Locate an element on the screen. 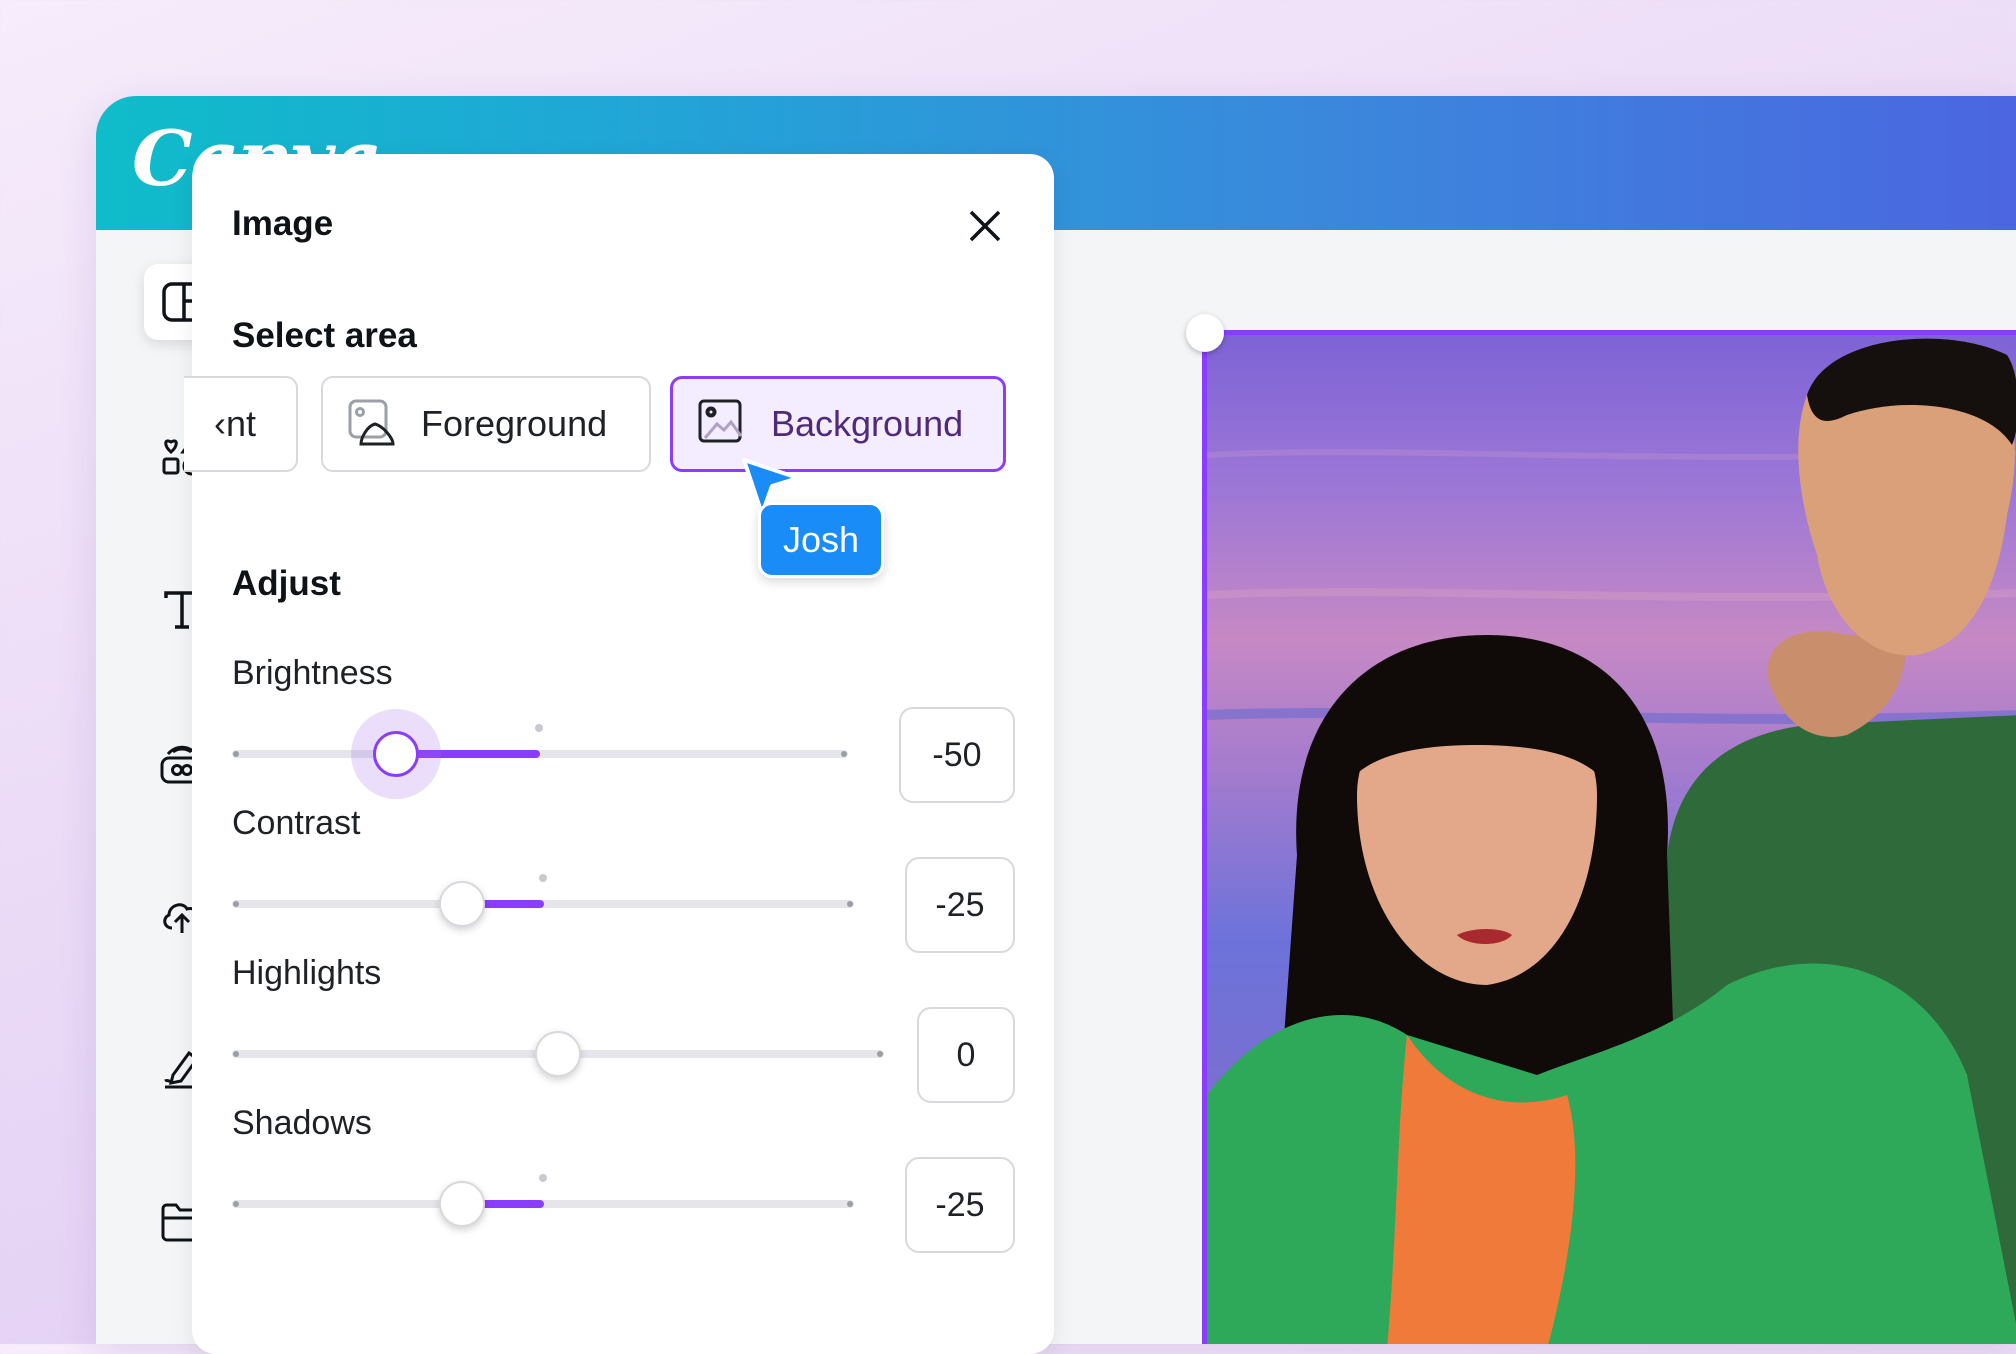 This screenshot has width=2016, height=1354. brightness-default-tick is located at coordinates (539, 728).